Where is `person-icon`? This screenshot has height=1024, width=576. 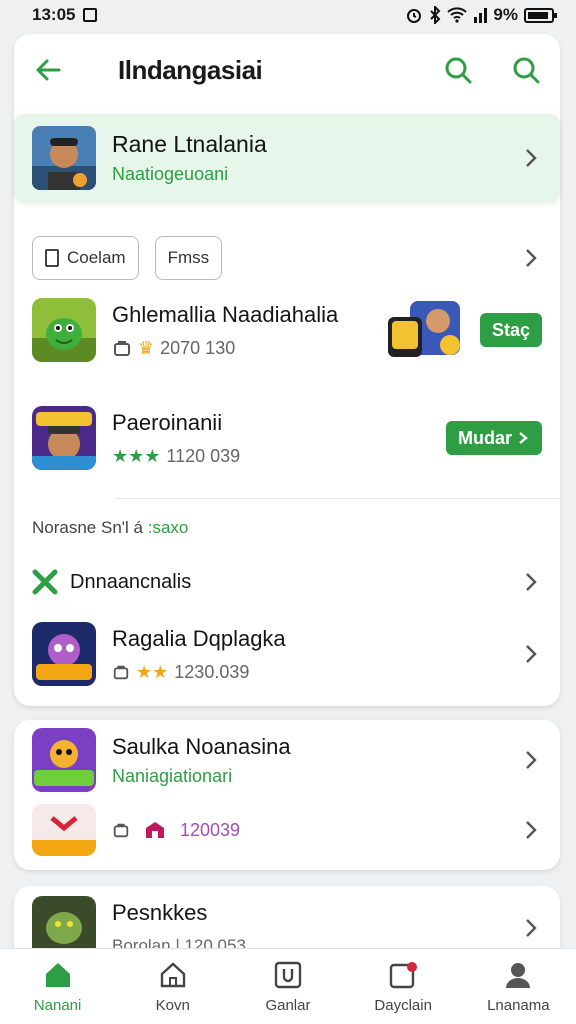
person-icon is located at coordinates (518, 975).